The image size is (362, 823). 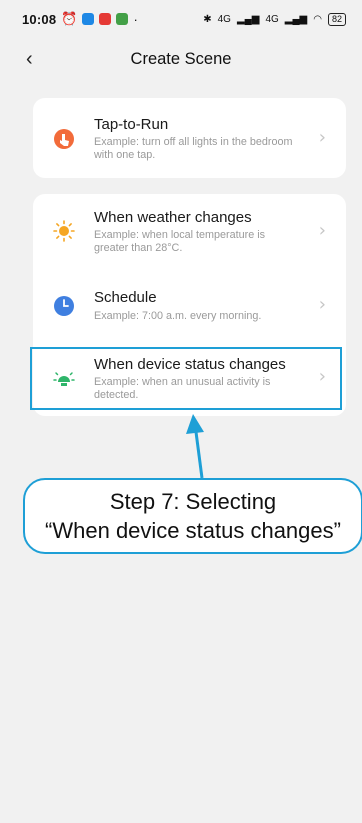 What do you see at coordinates (193, 501) in the screenshot?
I see `annotation-line: Step 7: Selecting` at bounding box center [193, 501].